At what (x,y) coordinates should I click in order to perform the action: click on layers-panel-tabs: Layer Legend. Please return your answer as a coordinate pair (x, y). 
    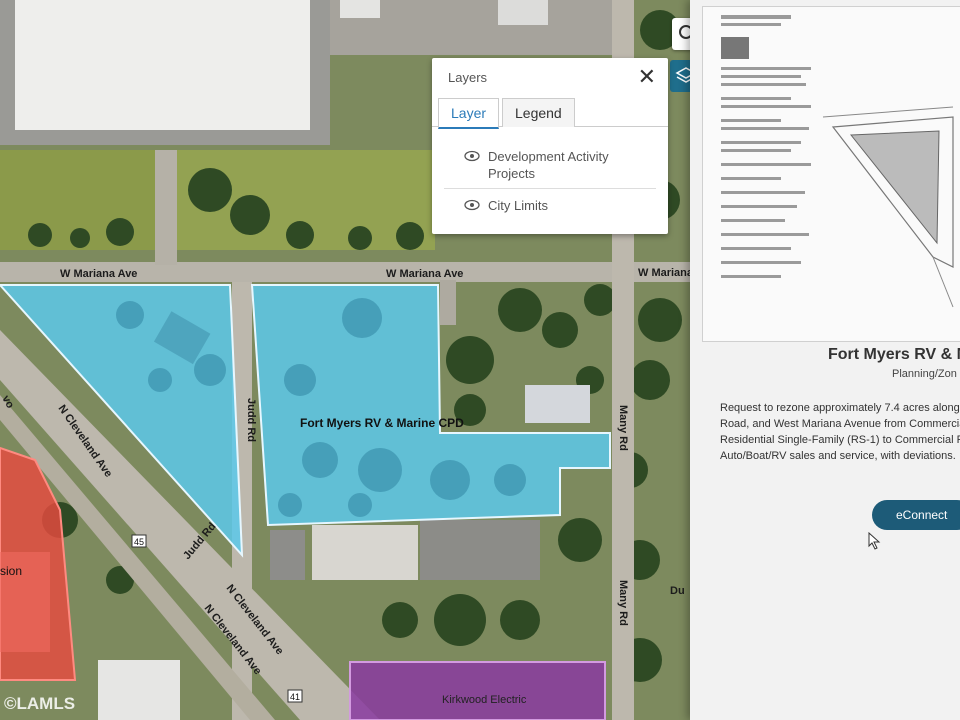
    Looking at the image, I should click on (550, 113).